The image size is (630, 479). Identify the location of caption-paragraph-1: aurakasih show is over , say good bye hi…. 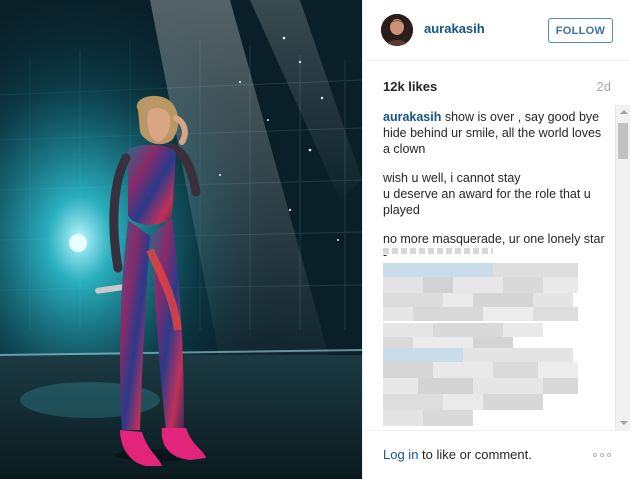
(497, 133).